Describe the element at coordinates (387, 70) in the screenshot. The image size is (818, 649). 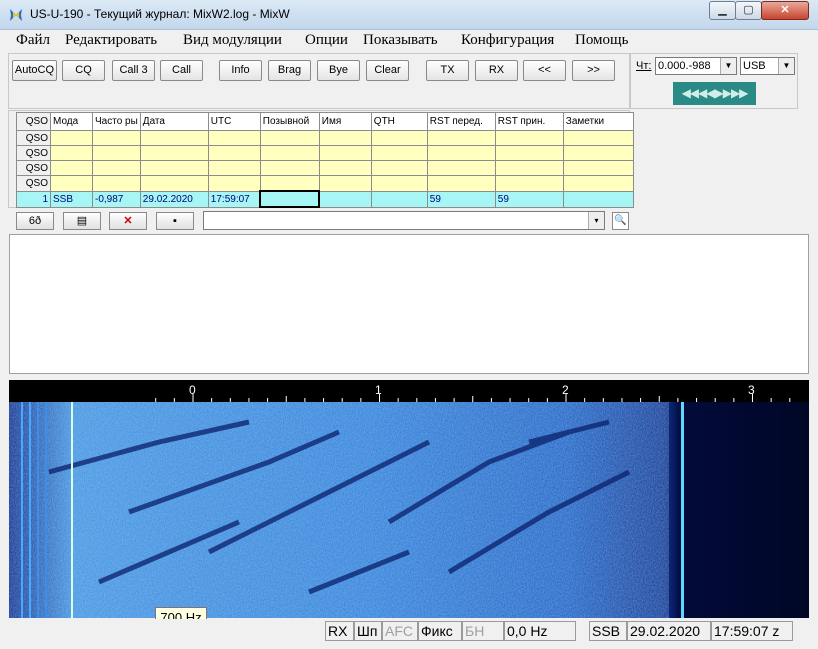
I see `clear-button: Clear` at that location.